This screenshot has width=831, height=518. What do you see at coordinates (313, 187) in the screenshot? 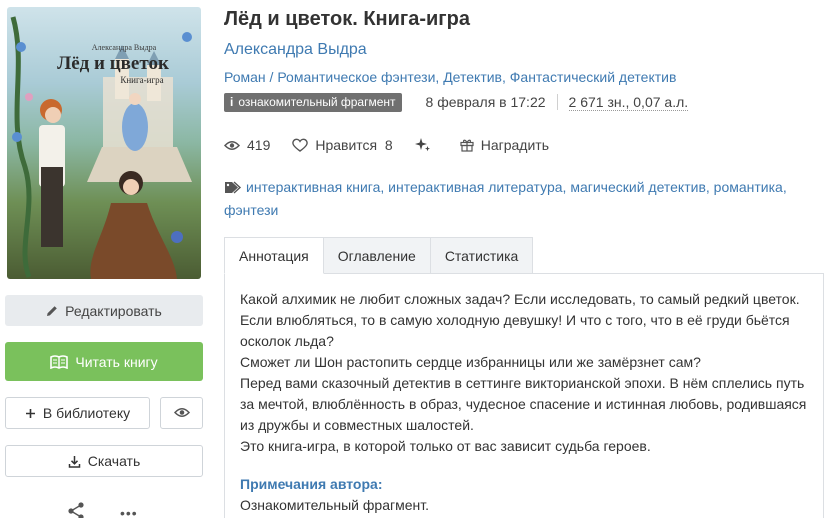
I see `tag-link: интерактивная книга` at bounding box center [313, 187].